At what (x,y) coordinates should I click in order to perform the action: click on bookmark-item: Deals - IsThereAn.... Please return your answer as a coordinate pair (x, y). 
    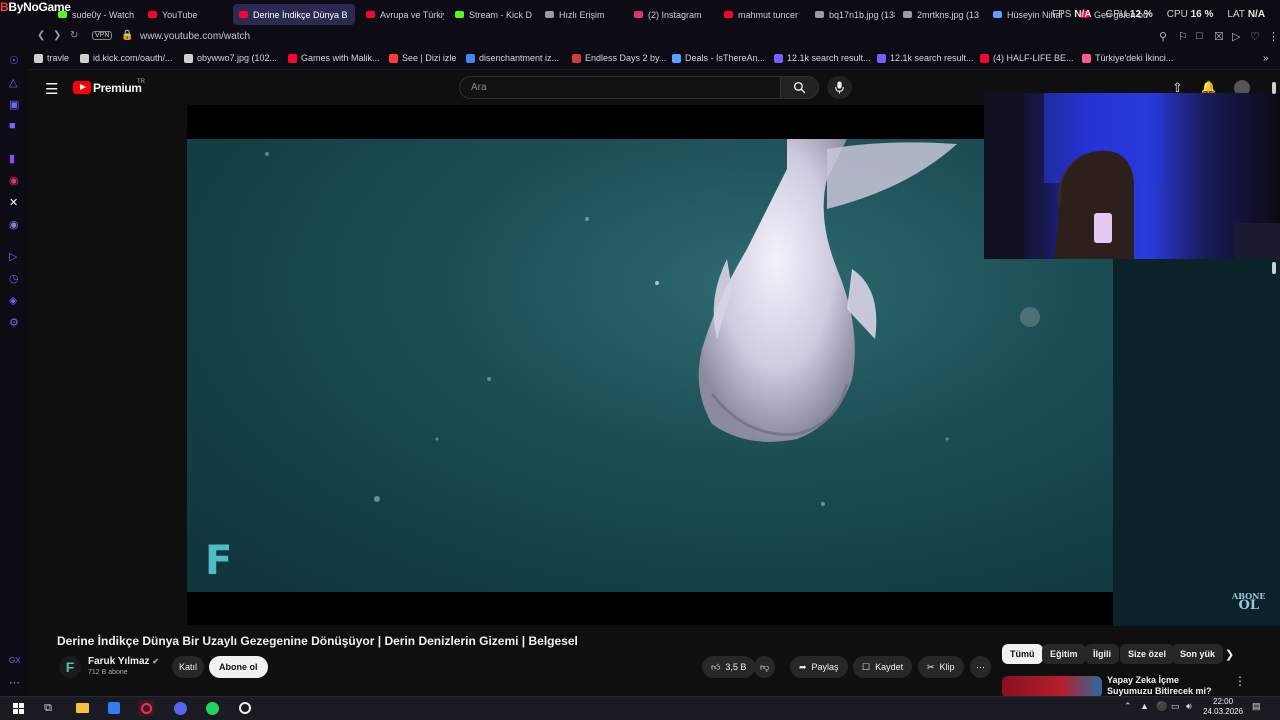
    Looking at the image, I should click on (718, 58).